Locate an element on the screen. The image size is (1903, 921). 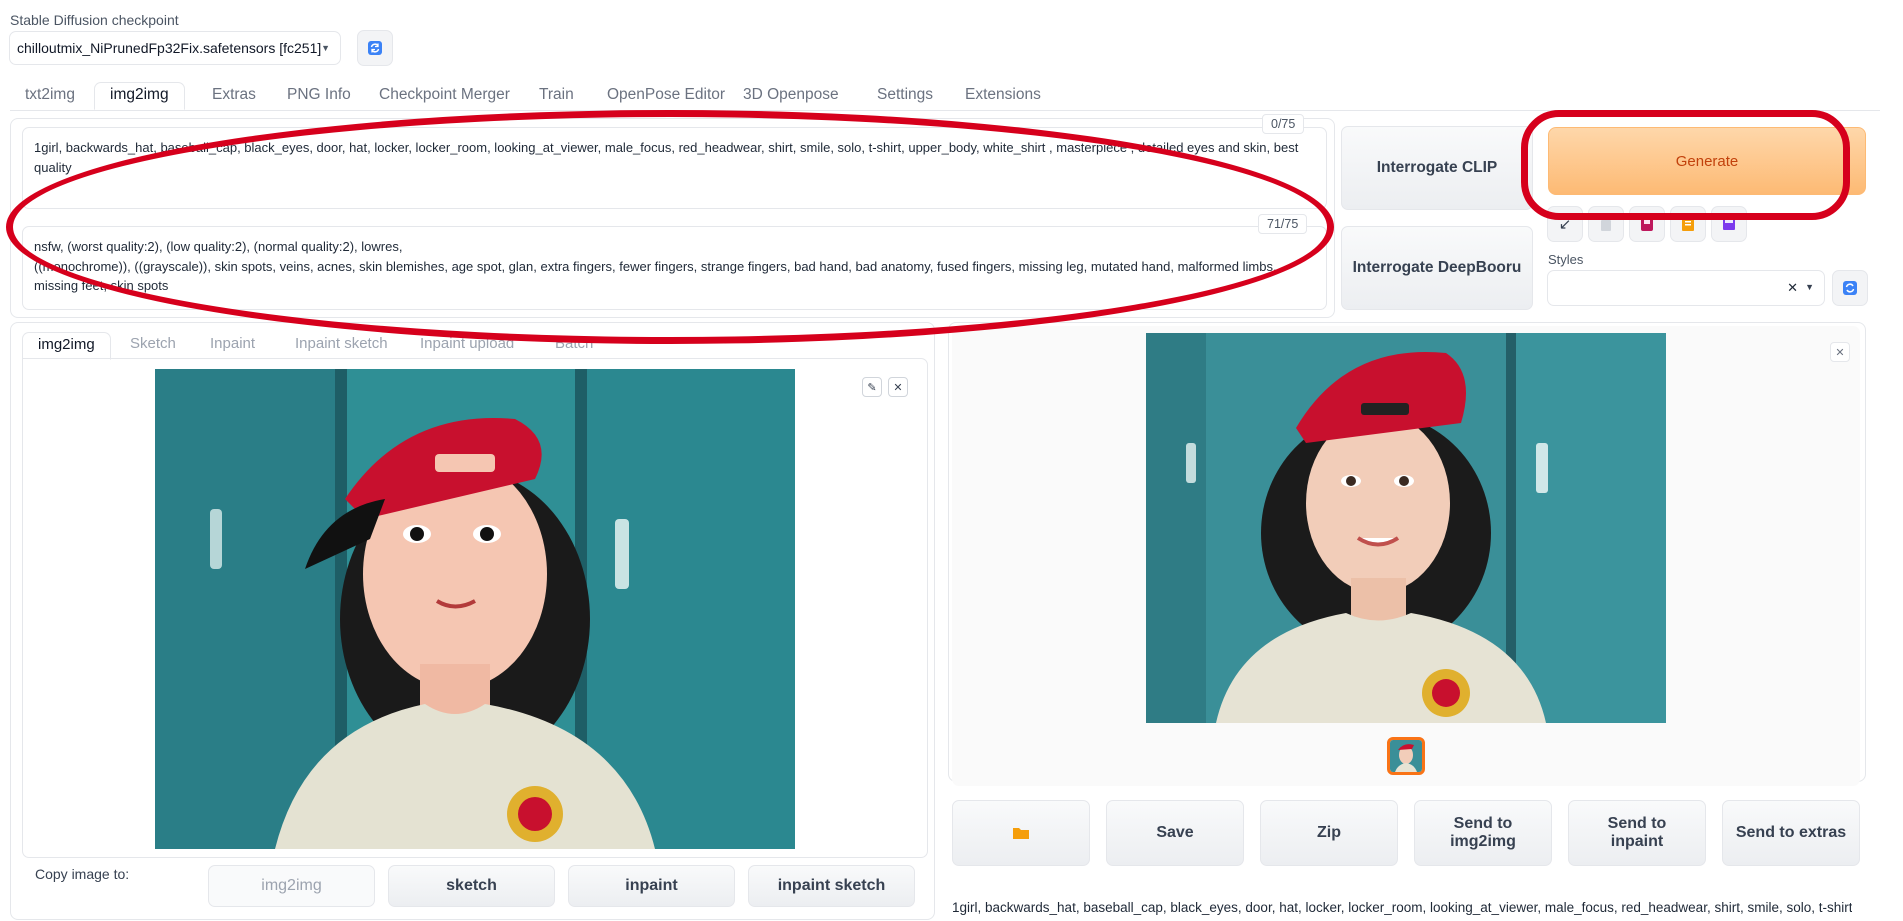
card-icon is located at coordinates (1647, 224).